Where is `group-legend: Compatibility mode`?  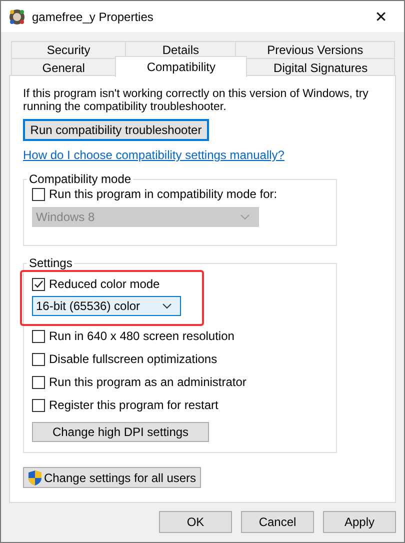 group-legend: Compatibility mode is located at coordinates (80, 179).